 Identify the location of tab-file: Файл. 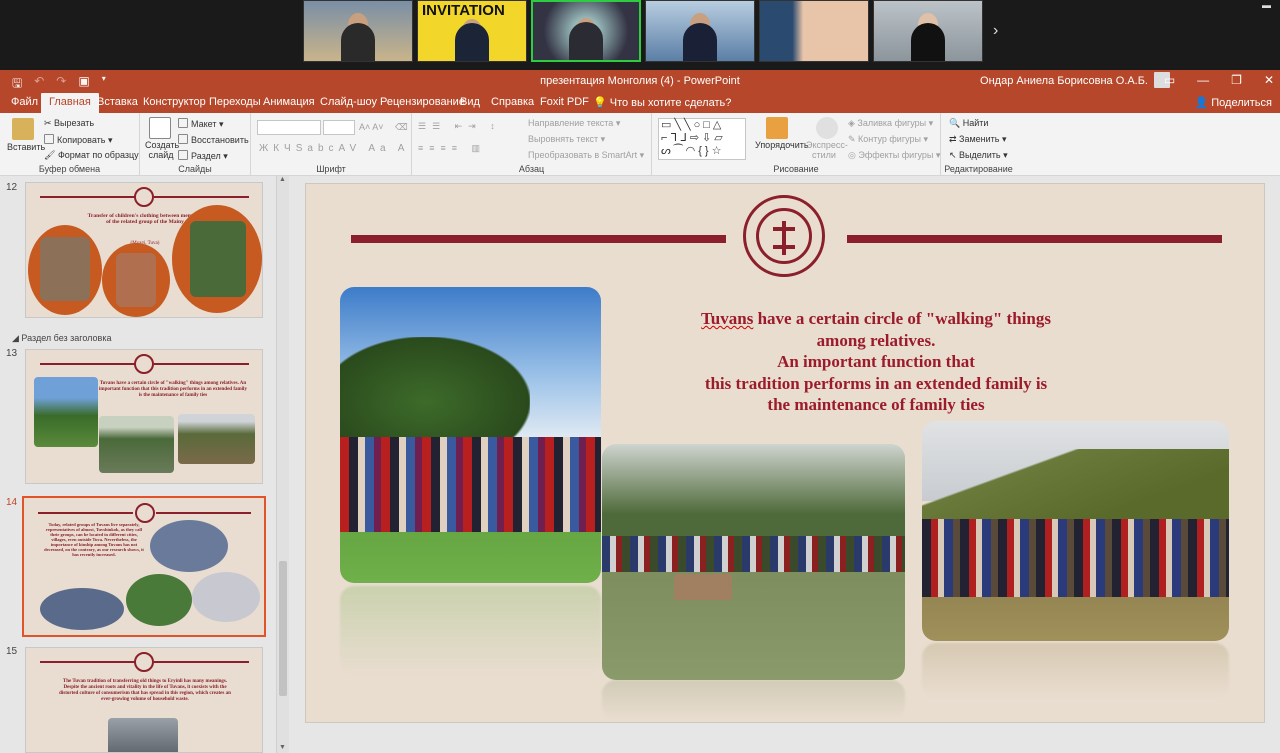
(24, 102).